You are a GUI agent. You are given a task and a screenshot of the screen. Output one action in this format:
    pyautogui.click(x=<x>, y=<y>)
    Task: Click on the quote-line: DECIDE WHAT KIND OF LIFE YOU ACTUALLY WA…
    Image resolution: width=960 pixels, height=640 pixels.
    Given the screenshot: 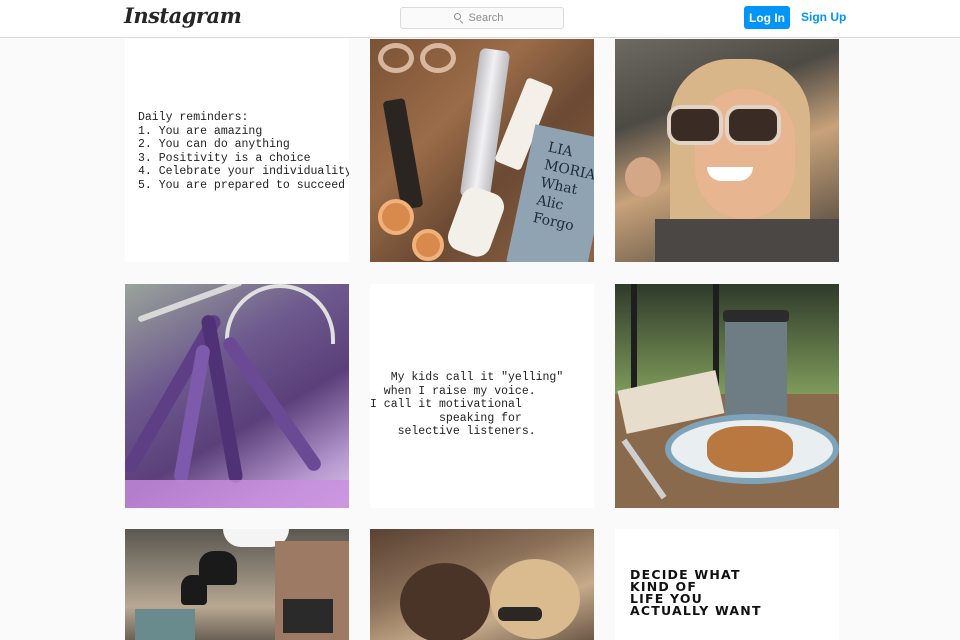 What is the action you would take?
    pyautogui.click(x=696, y=592)
    